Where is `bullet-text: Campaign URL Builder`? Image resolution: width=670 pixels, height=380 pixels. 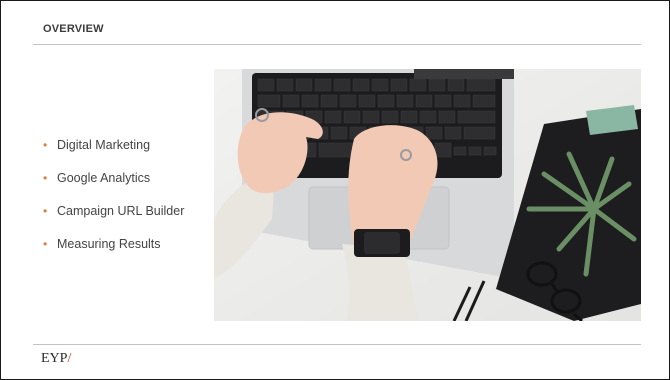 bullet-text: Campaign URL Builder is located at coordinates (121, 211).